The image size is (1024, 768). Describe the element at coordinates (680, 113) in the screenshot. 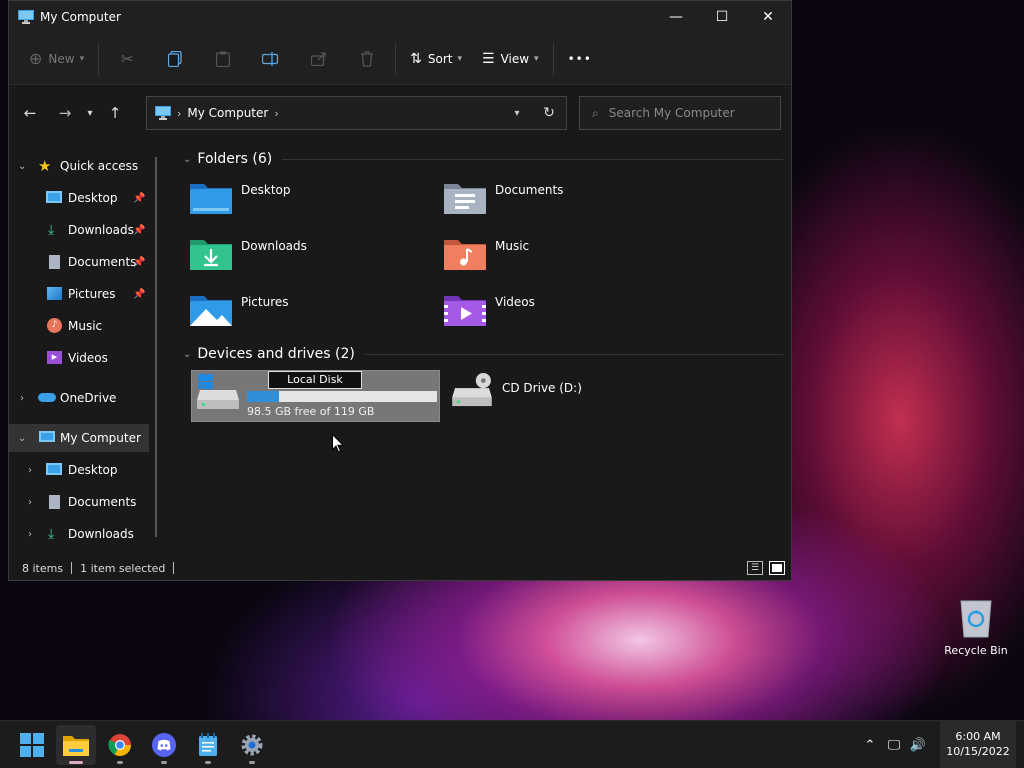

I see `search-box: ⌕ Search My Computer` at that location.